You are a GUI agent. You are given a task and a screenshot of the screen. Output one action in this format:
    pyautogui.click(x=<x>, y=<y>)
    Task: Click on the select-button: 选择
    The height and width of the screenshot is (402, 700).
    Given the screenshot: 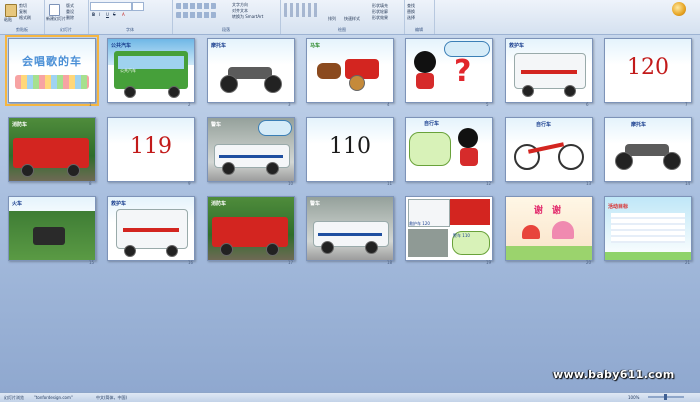 What is the action you would take?
    pyautogui.click(x=411, y=18)
    